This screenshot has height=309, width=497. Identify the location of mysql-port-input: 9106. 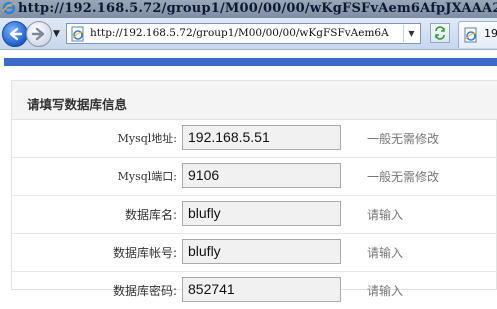
(261, 175).